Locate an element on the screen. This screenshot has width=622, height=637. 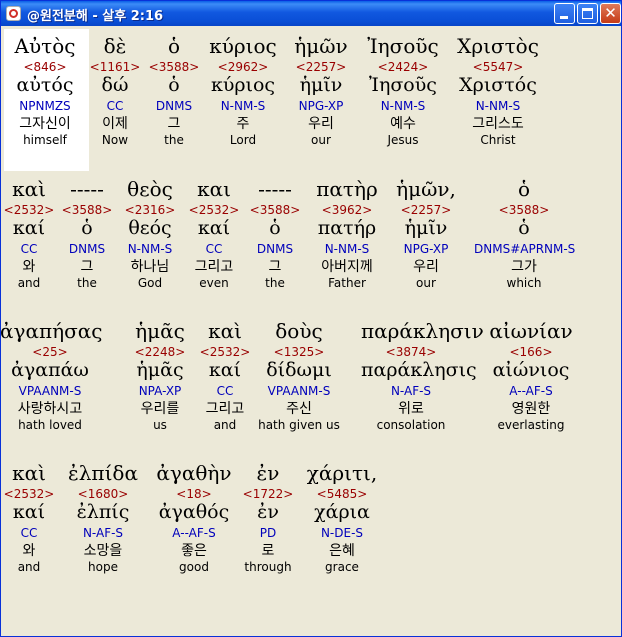
lemma: παράκλησις is located at coordinates (419, 370).